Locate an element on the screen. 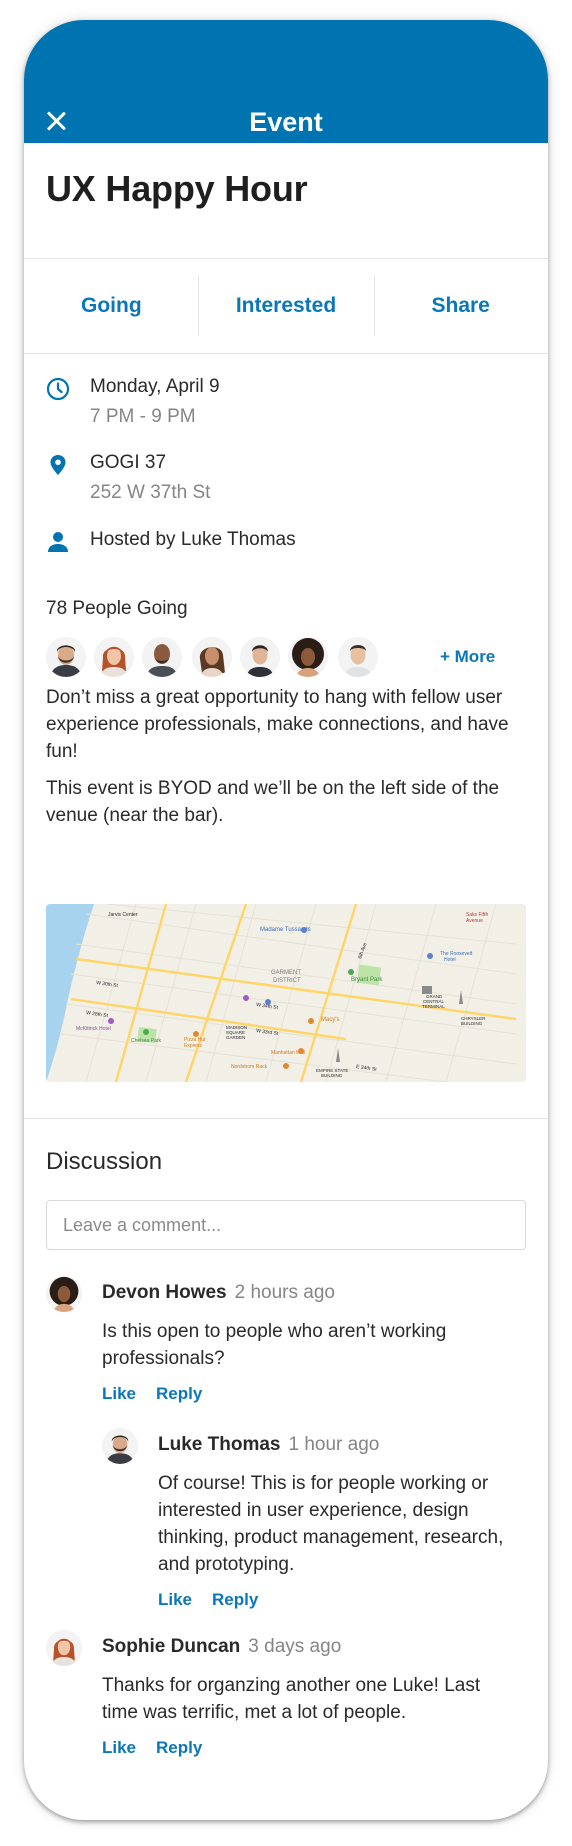 This screenshot has width=572, height=1846. event-time: 7 PM - 9 PM is located at coordinates (143, 416).